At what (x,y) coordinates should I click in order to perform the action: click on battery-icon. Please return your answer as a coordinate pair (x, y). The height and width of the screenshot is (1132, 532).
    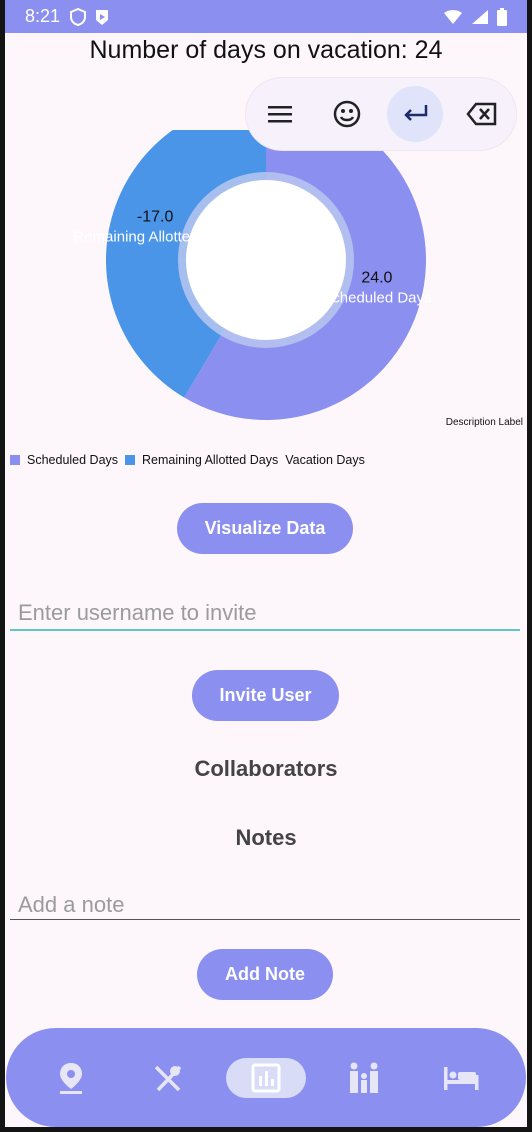
    Looking at the image, I should click on (502, 16).